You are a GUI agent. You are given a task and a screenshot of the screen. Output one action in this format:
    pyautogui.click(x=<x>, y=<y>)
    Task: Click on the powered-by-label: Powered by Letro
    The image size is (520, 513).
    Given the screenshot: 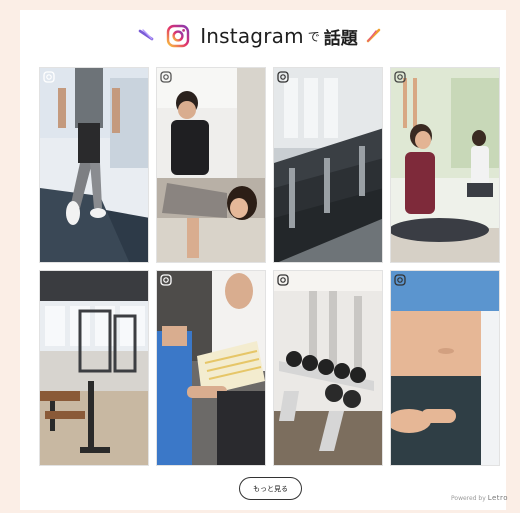 What is the action you would take?
    pyautogui.click(x=479, y=498)
    